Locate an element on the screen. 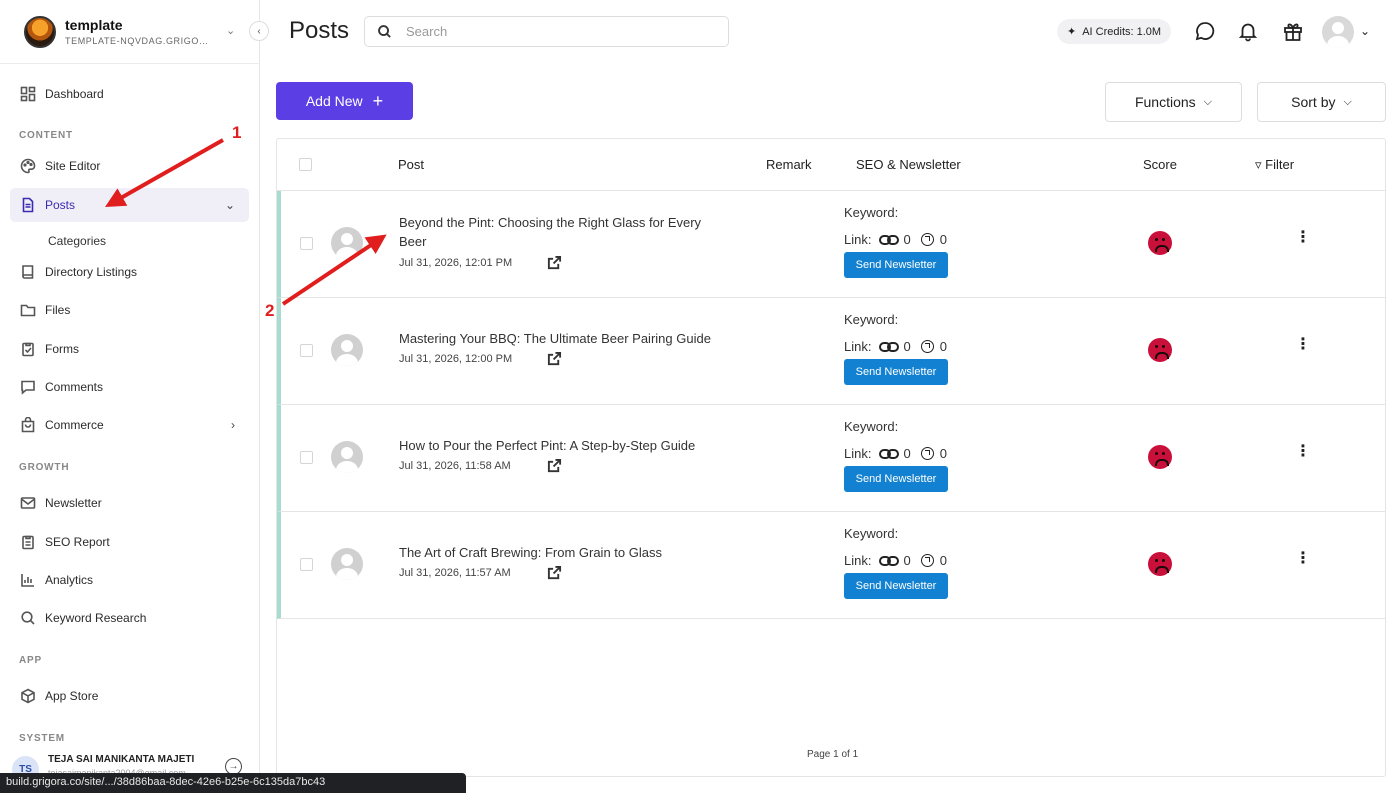 The width and height of the screenshot is (1400, 793). sidebar-item-label: Site Editor is located at coordinates (73, 166).